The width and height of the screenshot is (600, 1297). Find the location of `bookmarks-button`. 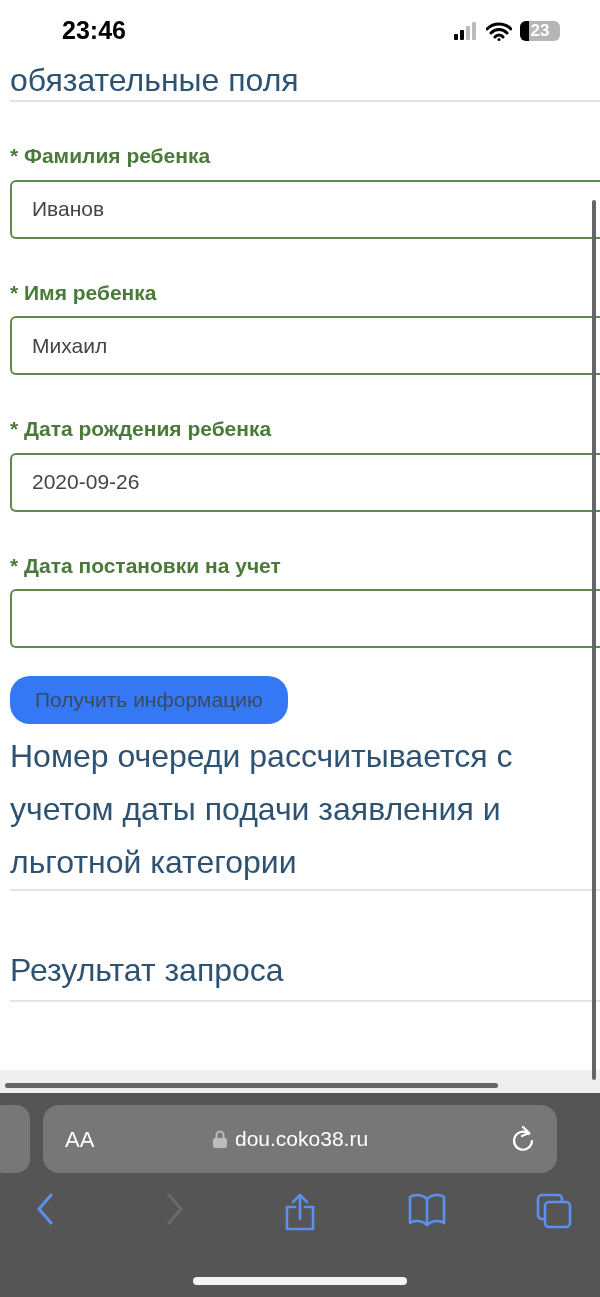

bookmarks-button is located at coordinates (427, 1210).